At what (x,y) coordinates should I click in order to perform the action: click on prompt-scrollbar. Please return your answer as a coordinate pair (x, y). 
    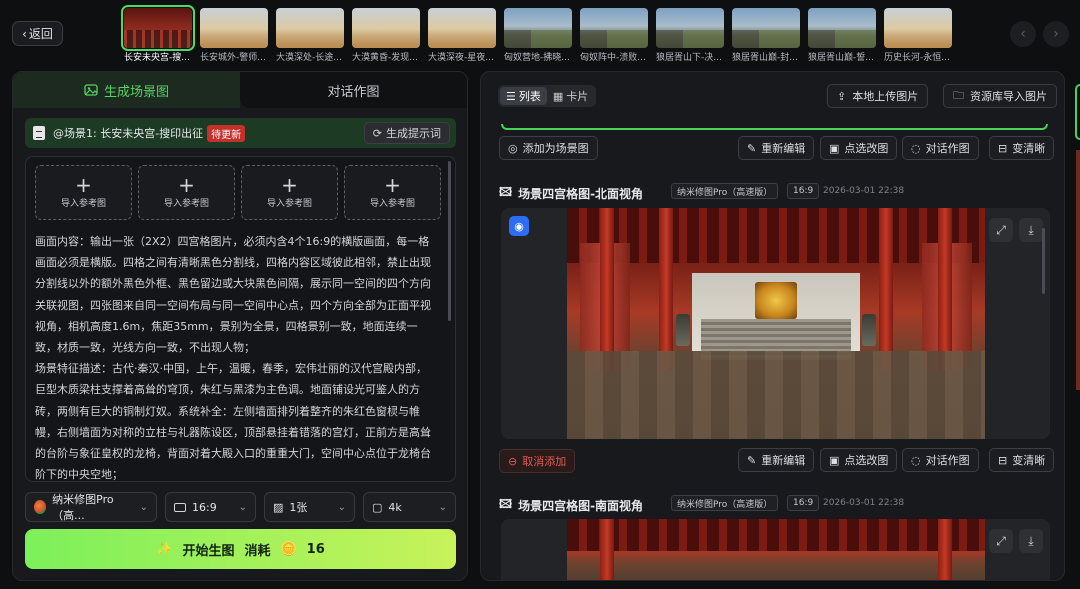
    Looking at the image, I should click on (449, 241).